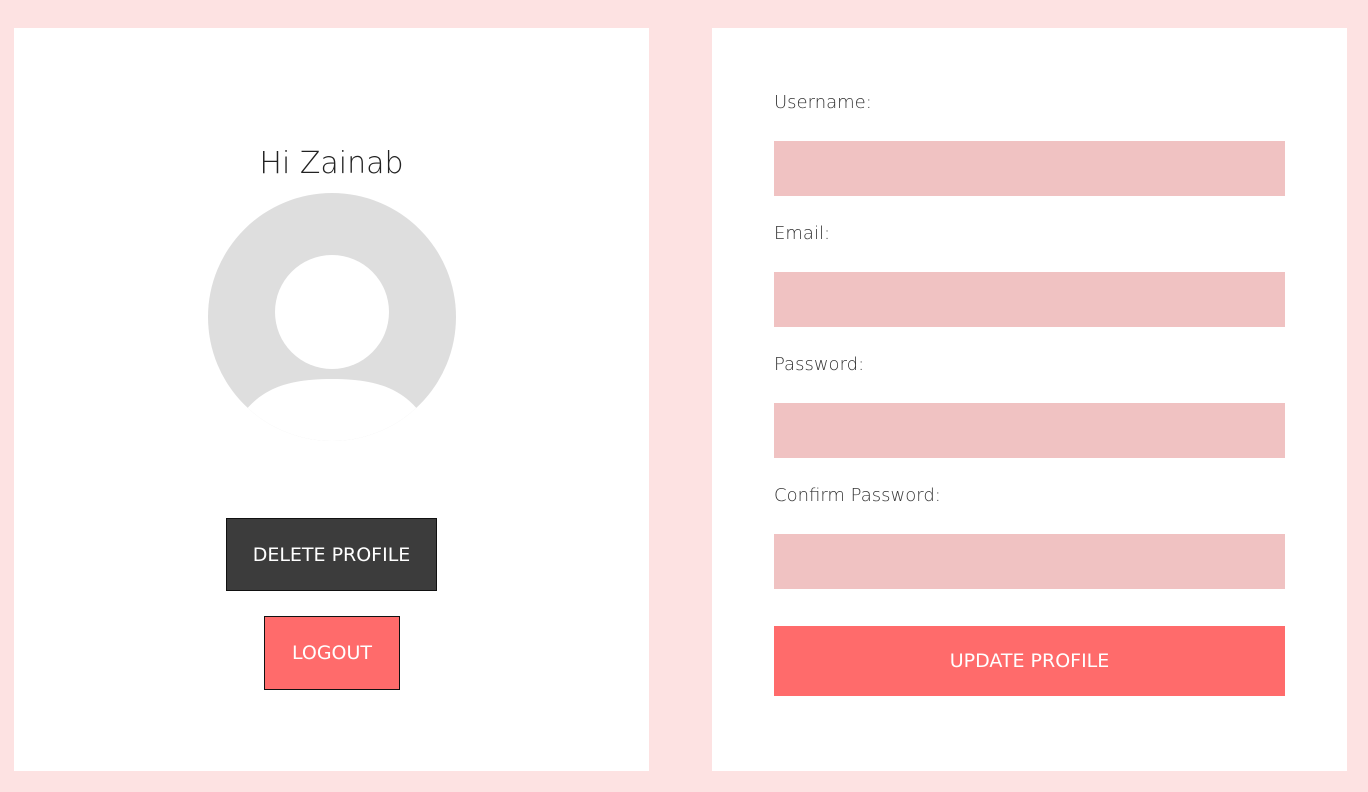 The height and width of the screenshot is (792, 1368). Describe the element at coordinates (331, 163) in the screenshot. I see `greeting-title: Hi Zainab` at that location.